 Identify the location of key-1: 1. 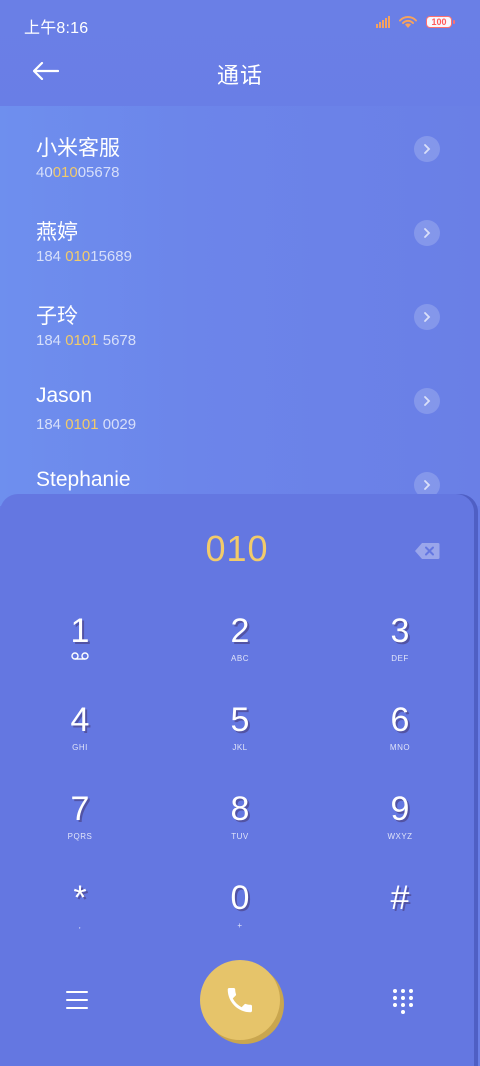
(80, 644).